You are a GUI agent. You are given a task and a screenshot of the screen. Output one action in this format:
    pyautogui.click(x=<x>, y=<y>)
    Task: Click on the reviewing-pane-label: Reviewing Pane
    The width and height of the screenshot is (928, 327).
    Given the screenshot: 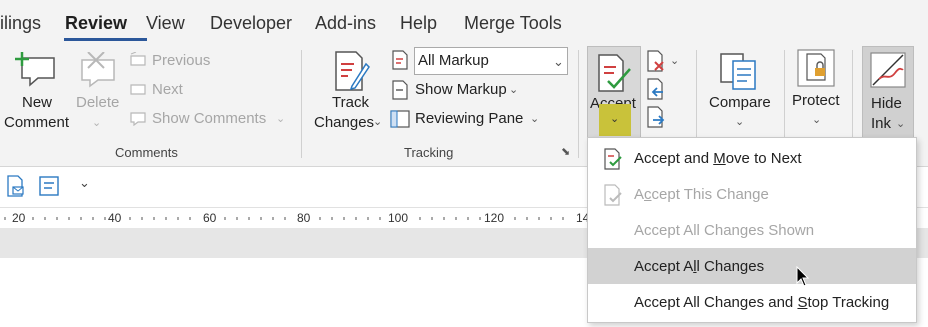 What is the action you would take?
    pyautogui.click(x=469, y=118)
    